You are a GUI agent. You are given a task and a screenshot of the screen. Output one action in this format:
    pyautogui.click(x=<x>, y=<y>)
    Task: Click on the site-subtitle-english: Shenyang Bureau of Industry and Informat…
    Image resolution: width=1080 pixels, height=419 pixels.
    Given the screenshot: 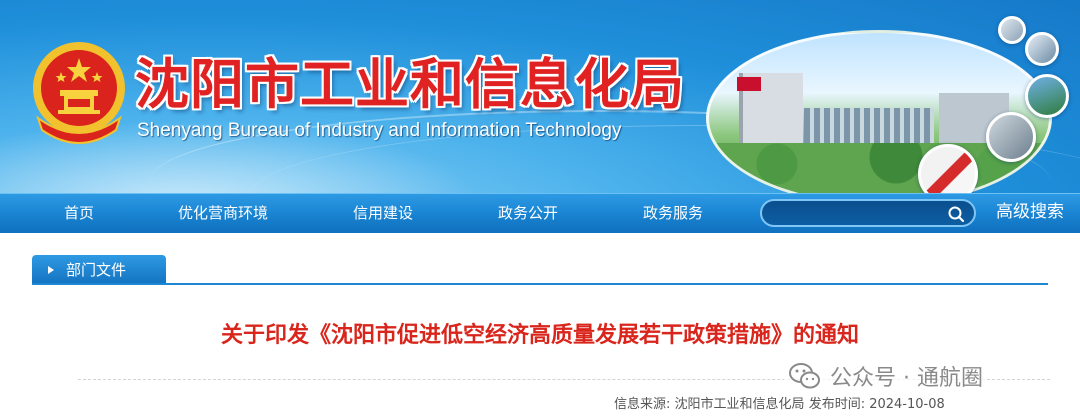 What is the action you would take?
    pyautogui.click(x=379, y=130)
    